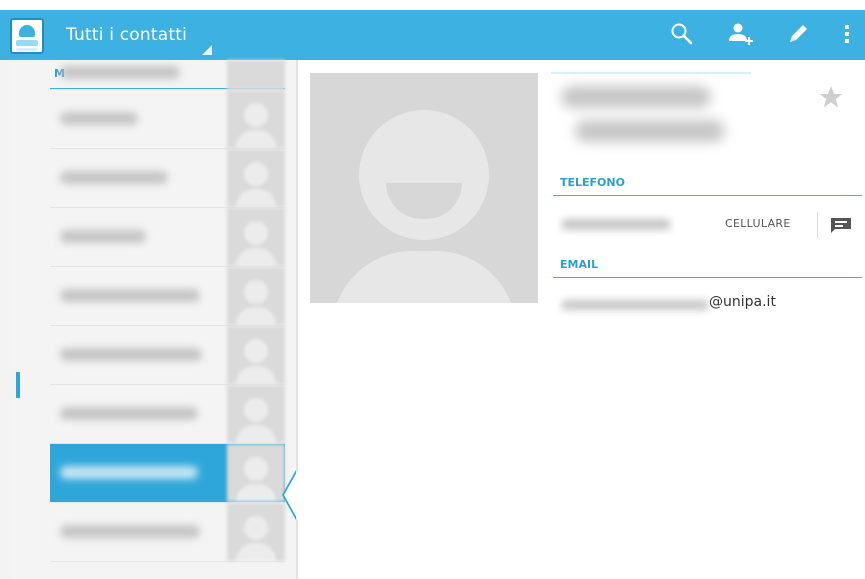  I want to click on email-section-header: EMAIL, so click(707, 268).